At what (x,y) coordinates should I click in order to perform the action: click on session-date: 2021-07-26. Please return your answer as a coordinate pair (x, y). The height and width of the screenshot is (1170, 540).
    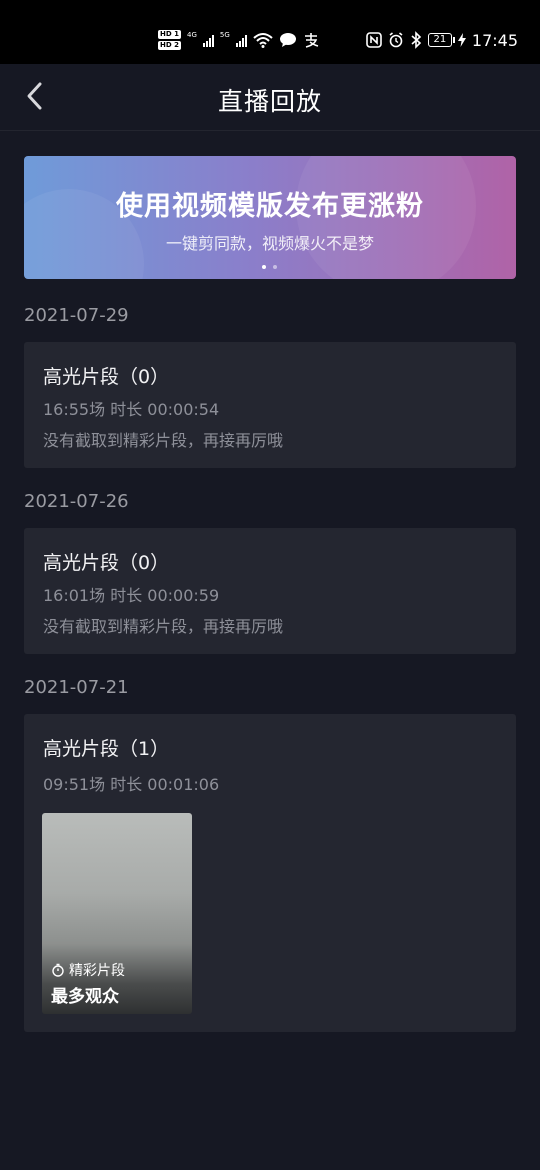
    Looking at the image, I should click on (76, 501).